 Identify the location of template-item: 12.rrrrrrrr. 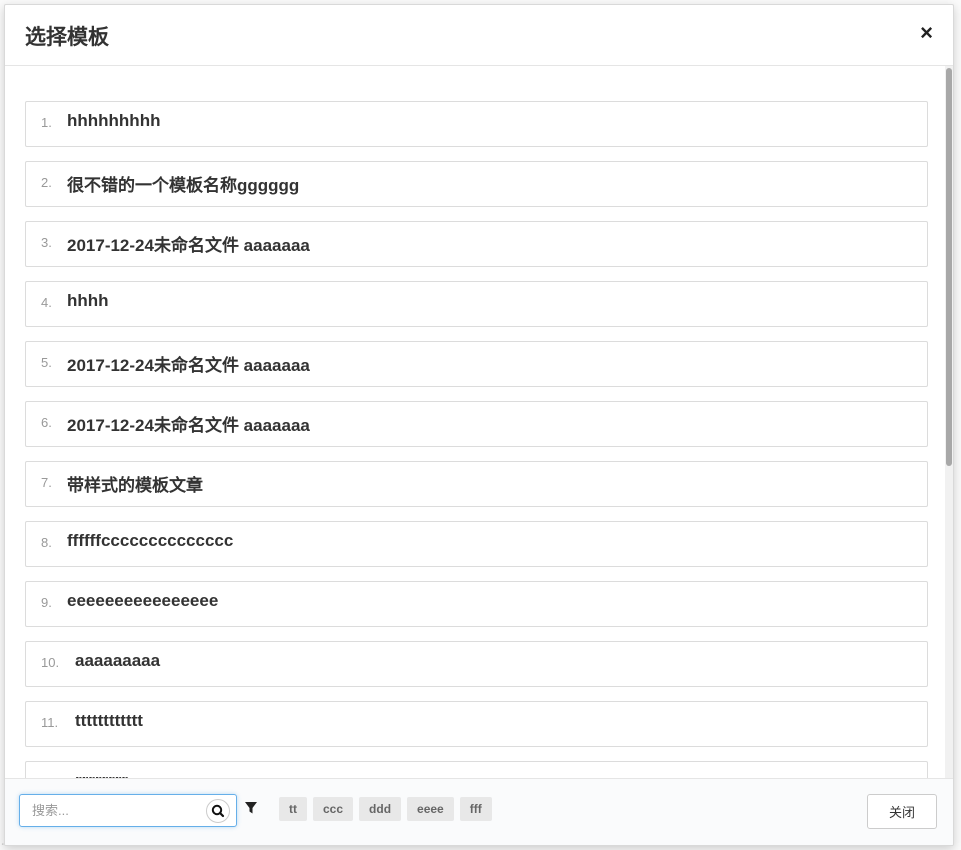
(476, 769).